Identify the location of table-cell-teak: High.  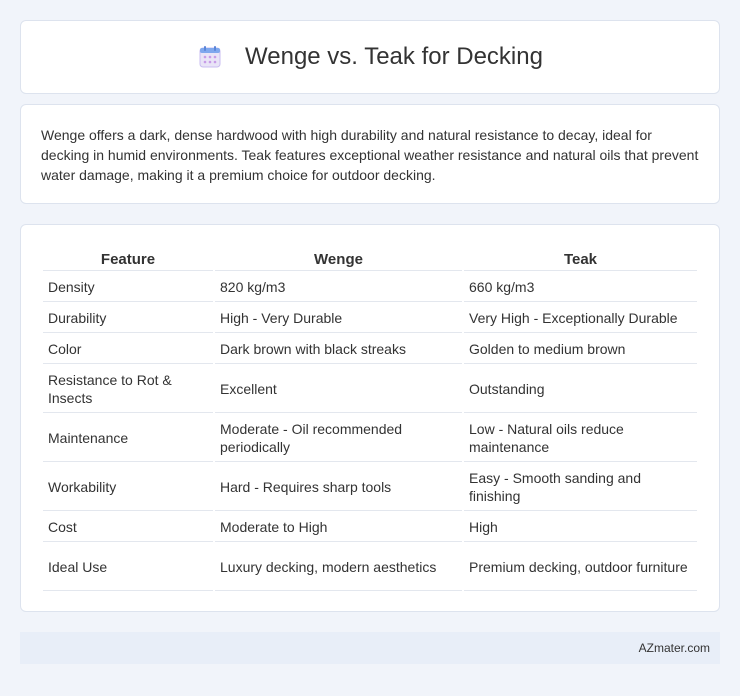
(580, 527).